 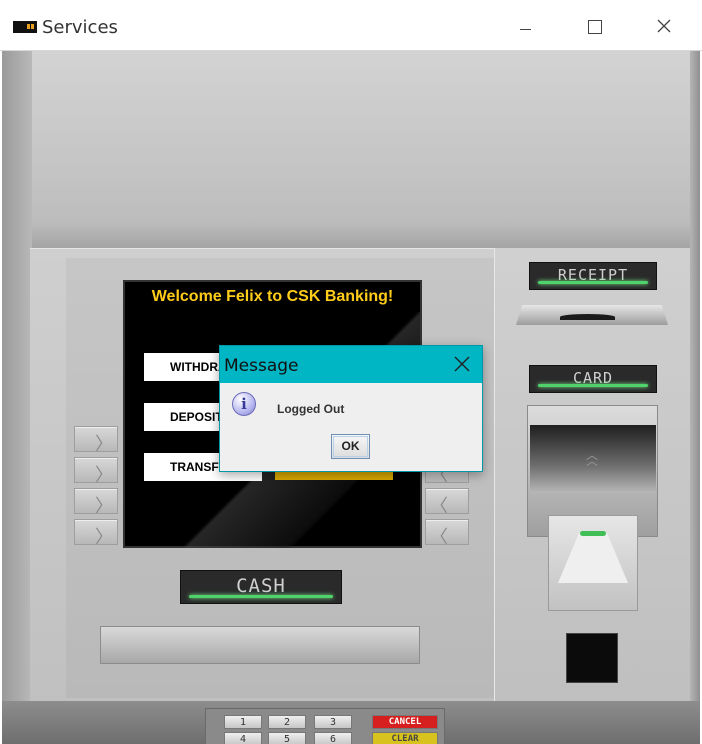 I want to click on ok-button: OK, so click(x=350, y=446).